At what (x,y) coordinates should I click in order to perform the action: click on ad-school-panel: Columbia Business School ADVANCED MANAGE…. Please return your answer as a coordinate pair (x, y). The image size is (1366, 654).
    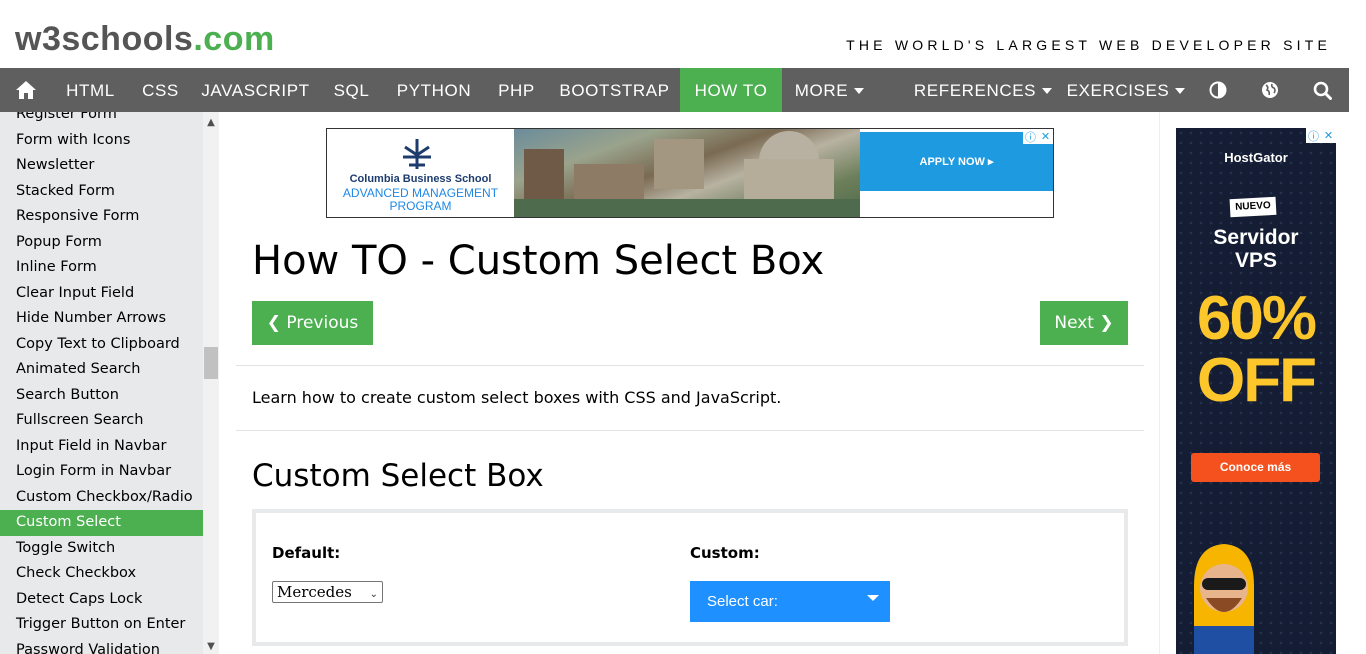
    Looking at the image, I should click on (420, 173).